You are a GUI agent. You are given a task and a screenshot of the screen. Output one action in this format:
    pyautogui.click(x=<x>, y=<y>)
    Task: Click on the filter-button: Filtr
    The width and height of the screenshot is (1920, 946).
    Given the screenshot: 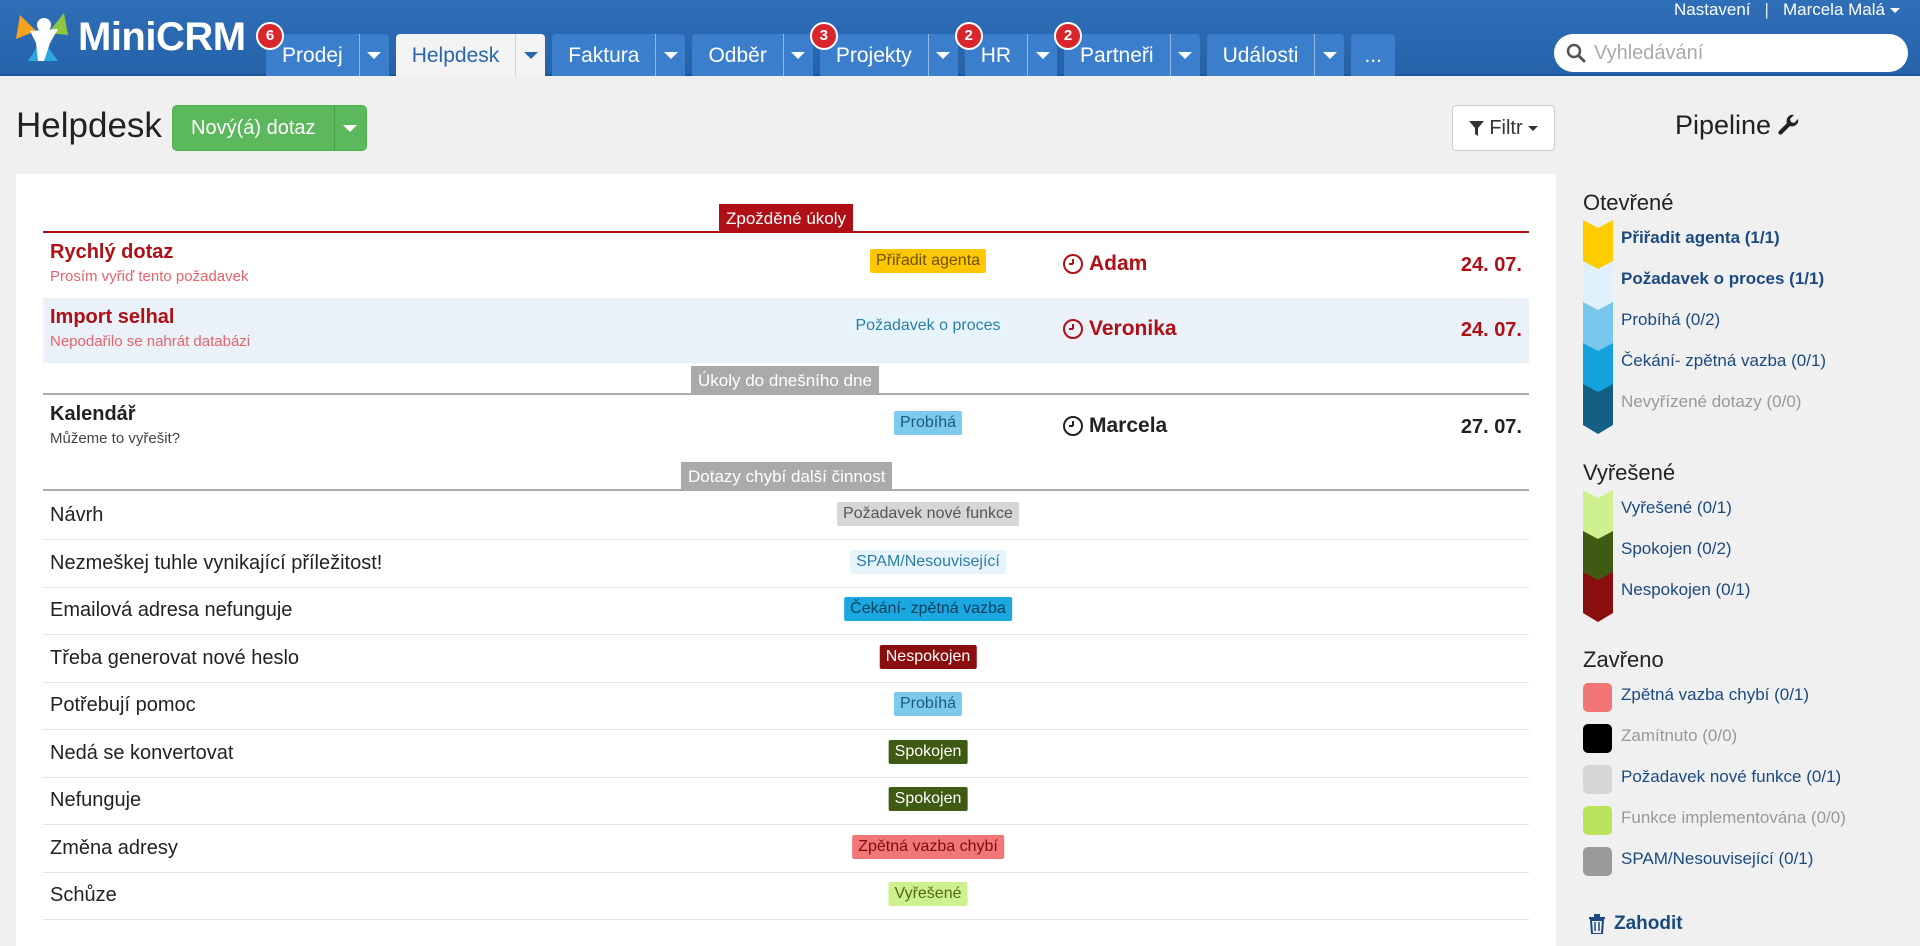 What is the action you would take?
    pyautogui.click(x=1503, y=128)
    